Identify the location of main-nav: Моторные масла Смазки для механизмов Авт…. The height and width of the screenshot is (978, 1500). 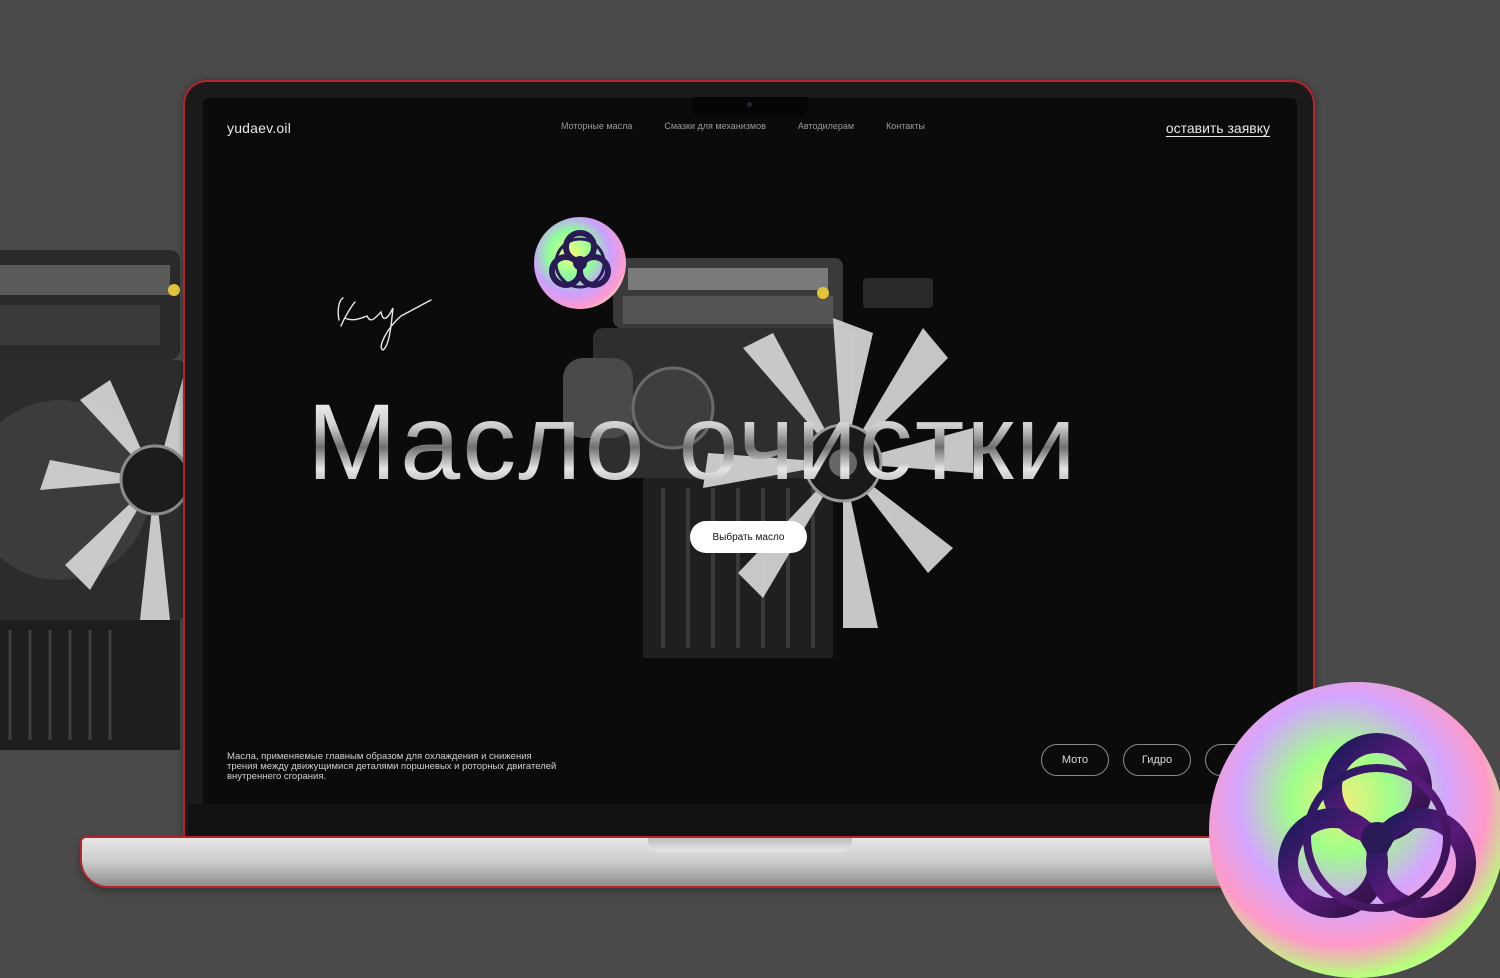
(743, 126).